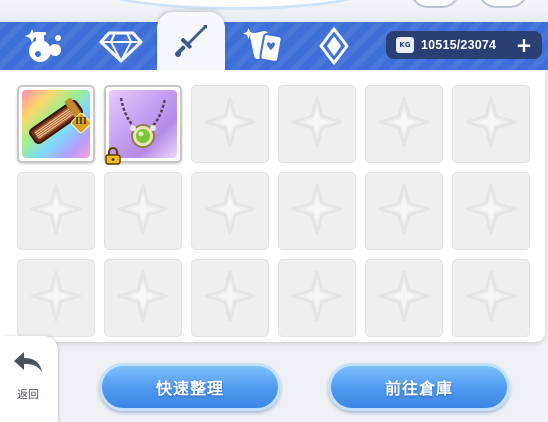  Describe the element at coordinates (143, 125) in the screenshot. I see `inventory-slot-green-gem-necklace` at that location.